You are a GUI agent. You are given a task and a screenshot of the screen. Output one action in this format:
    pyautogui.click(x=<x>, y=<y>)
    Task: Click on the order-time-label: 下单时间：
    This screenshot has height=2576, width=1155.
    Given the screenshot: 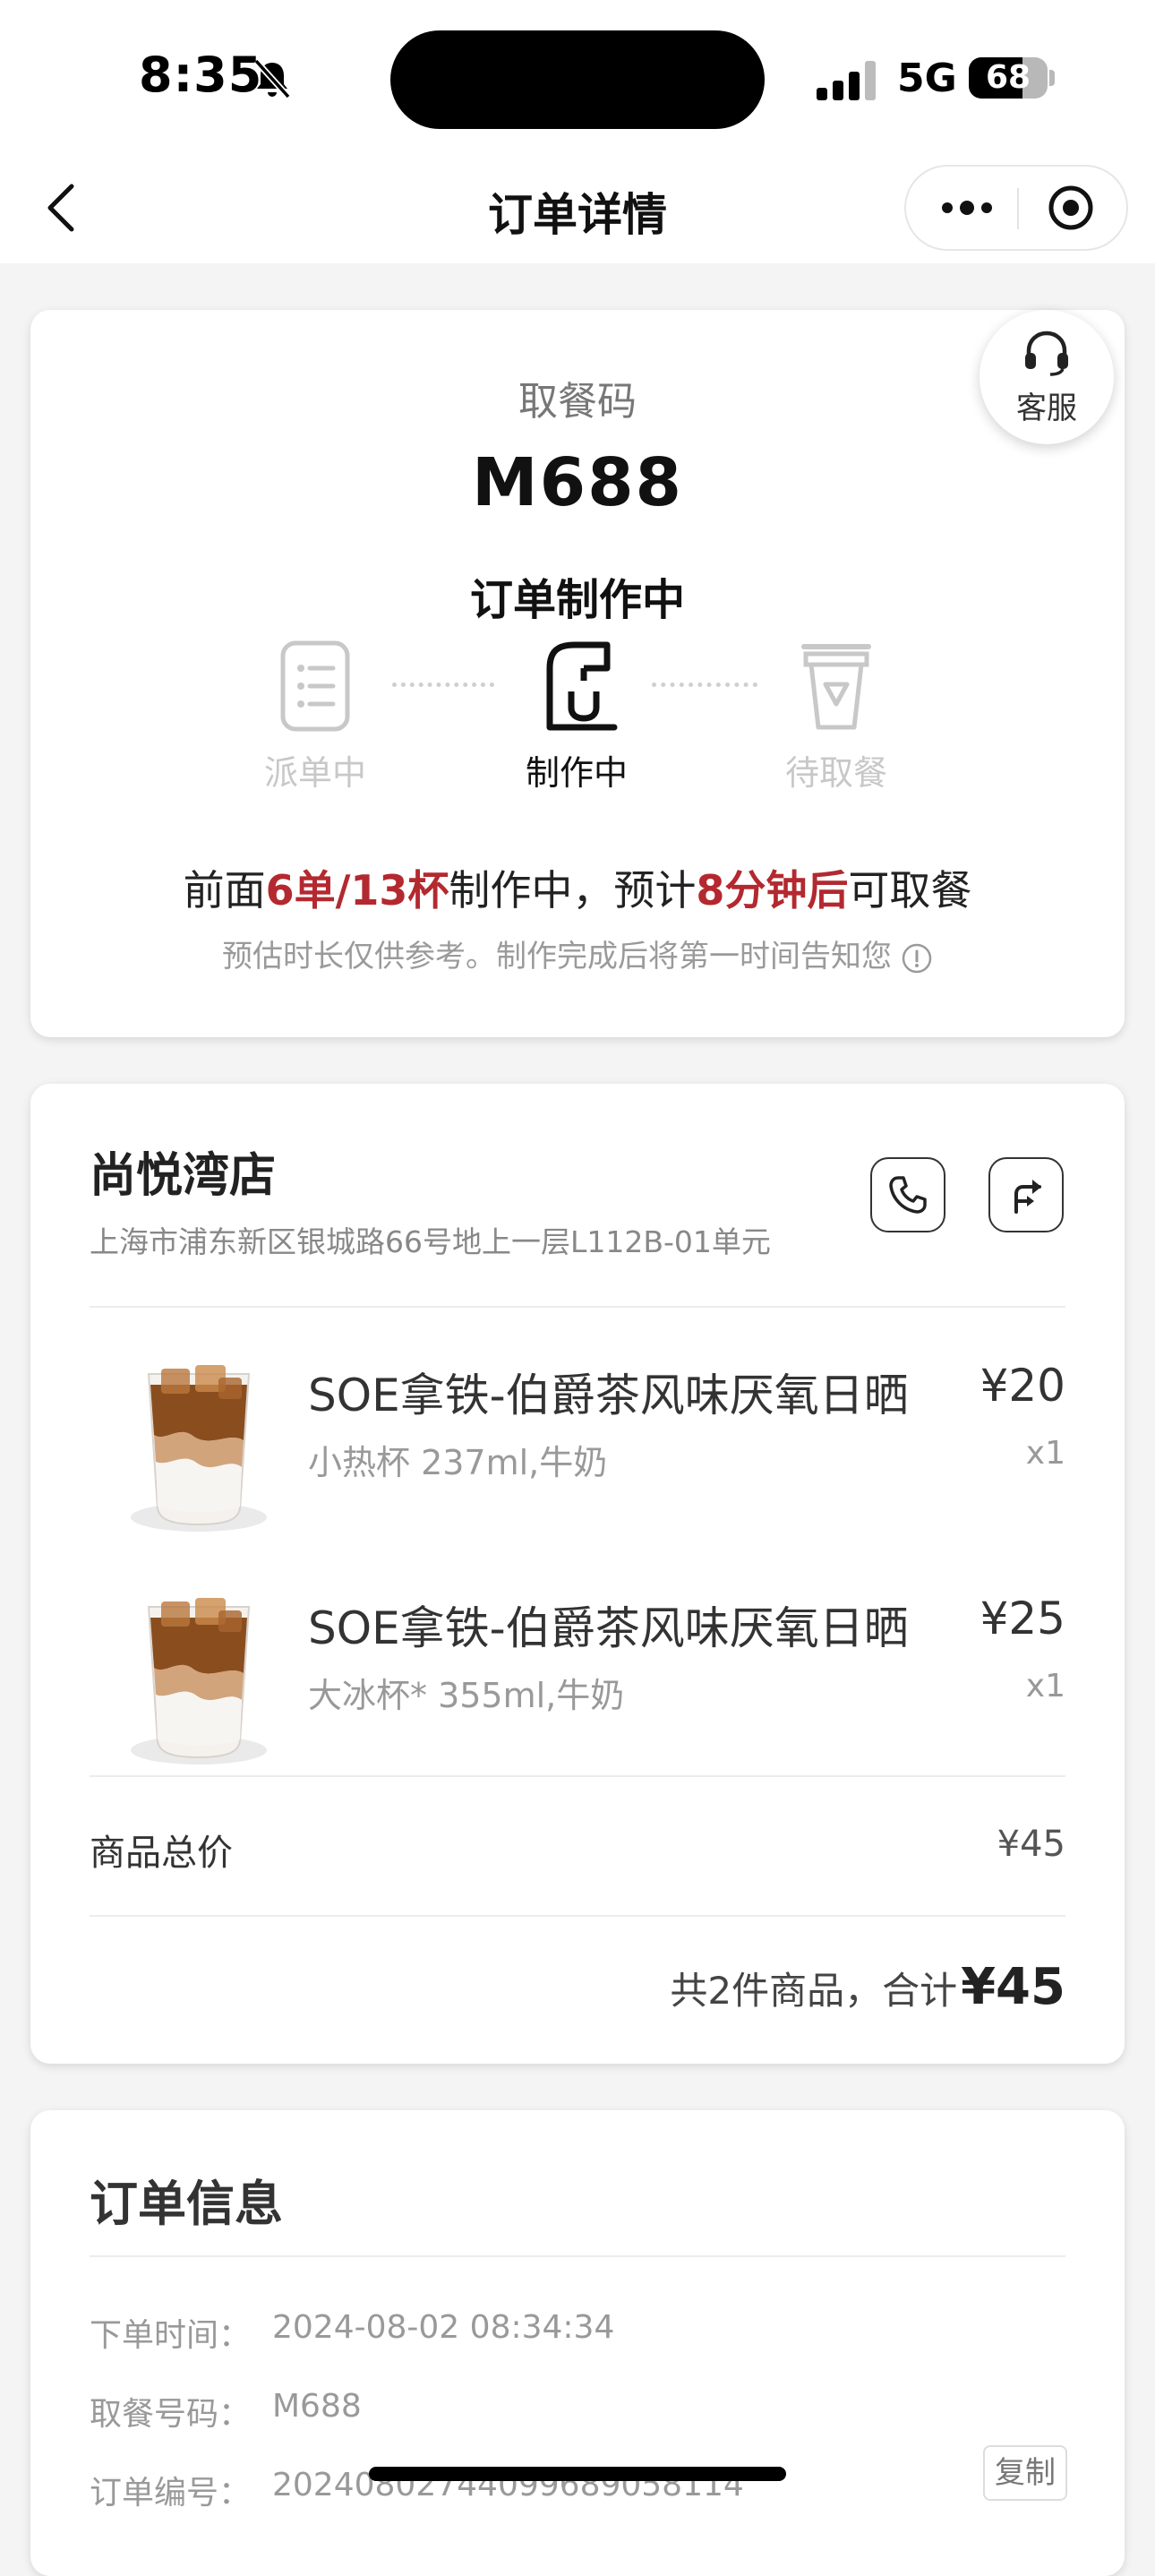 What is the action you would take?
    pyautogui.click(x=171, y=2335)
    